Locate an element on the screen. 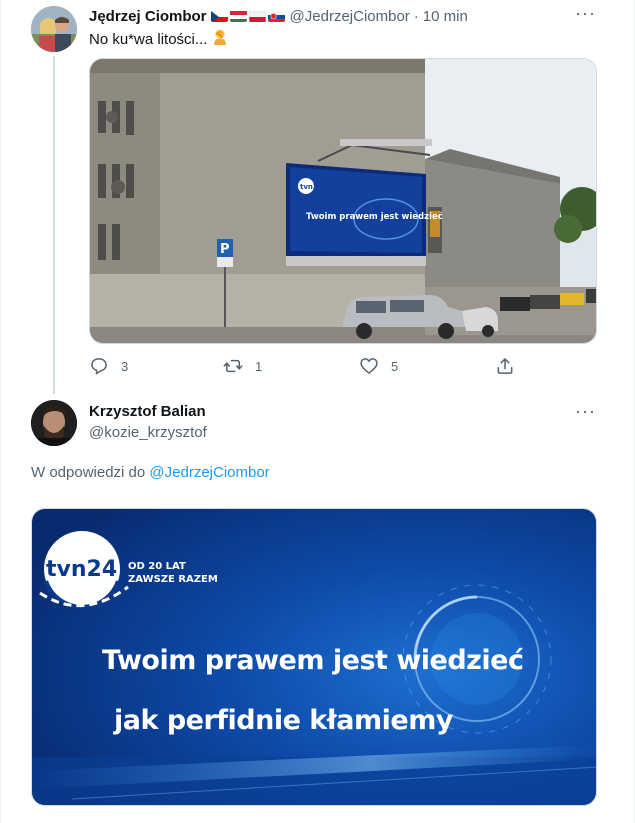 The image size is (635, 823). author-name: Krzysztof Balian is located at coordinates (147, 411).